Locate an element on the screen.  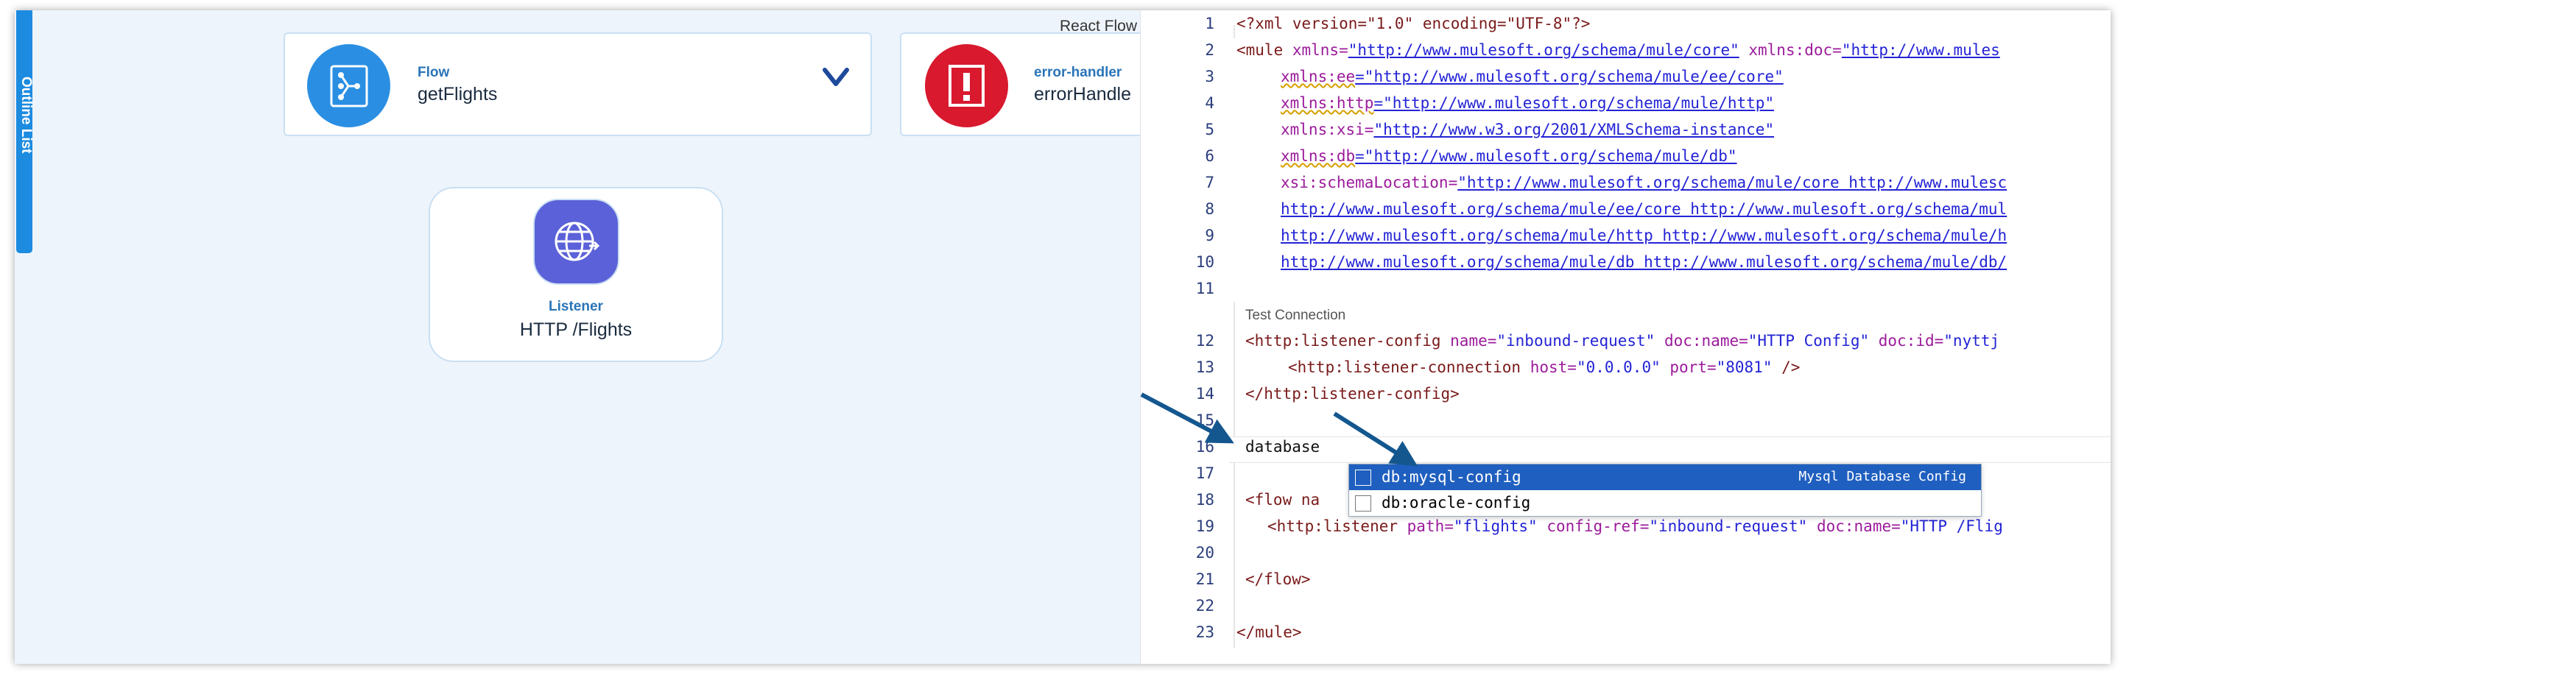
line-number: 22 is located at coordinates (1204, 606).